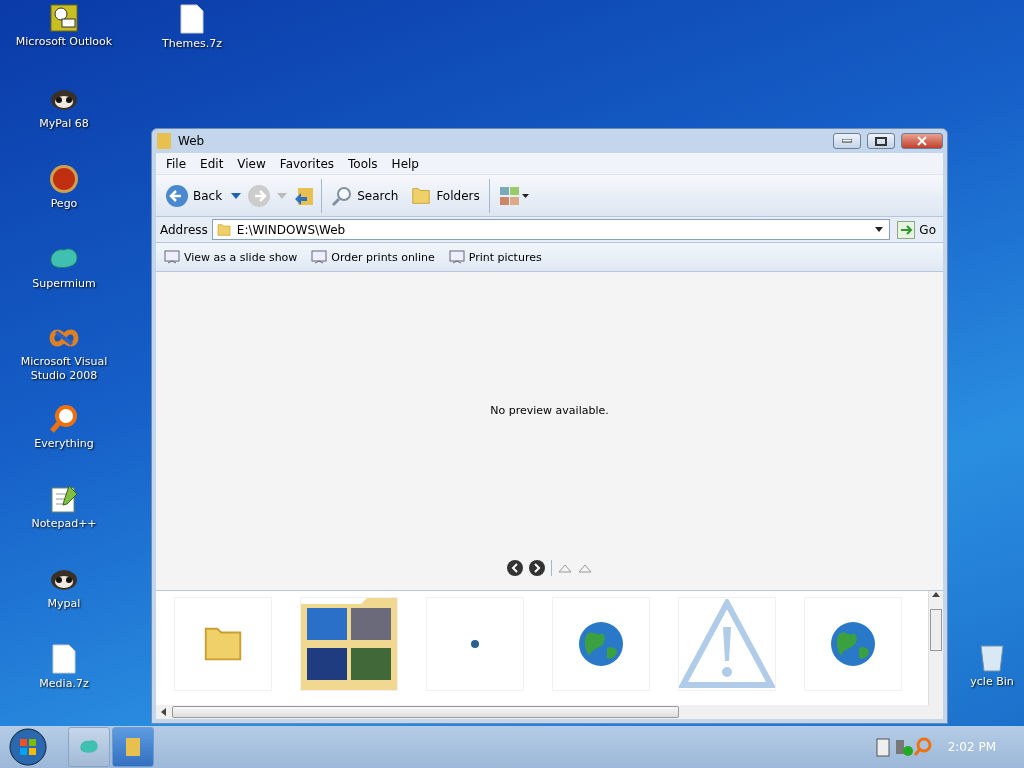 This screenshot has height=768, width=1024. What do you see at coordinates (64, 499) in the screenshot?
I see `notepad-icon` at bounding box center [64, 499].